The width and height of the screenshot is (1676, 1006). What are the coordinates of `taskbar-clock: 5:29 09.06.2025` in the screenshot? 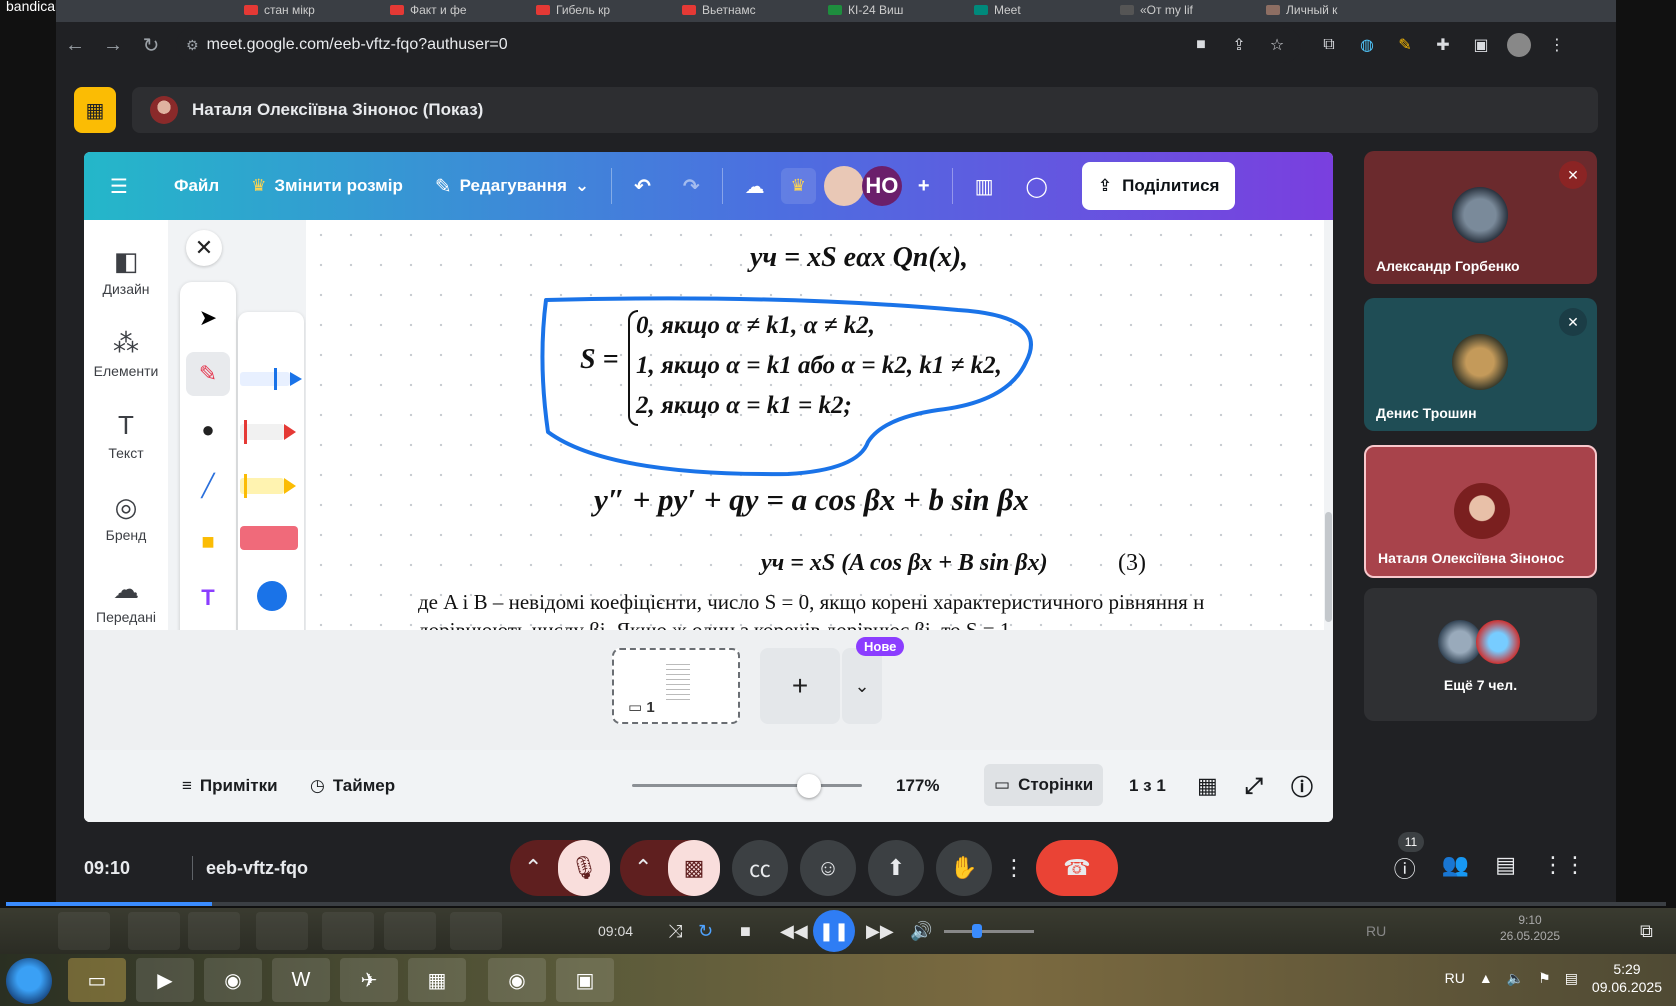 It's located at (1627, 978).